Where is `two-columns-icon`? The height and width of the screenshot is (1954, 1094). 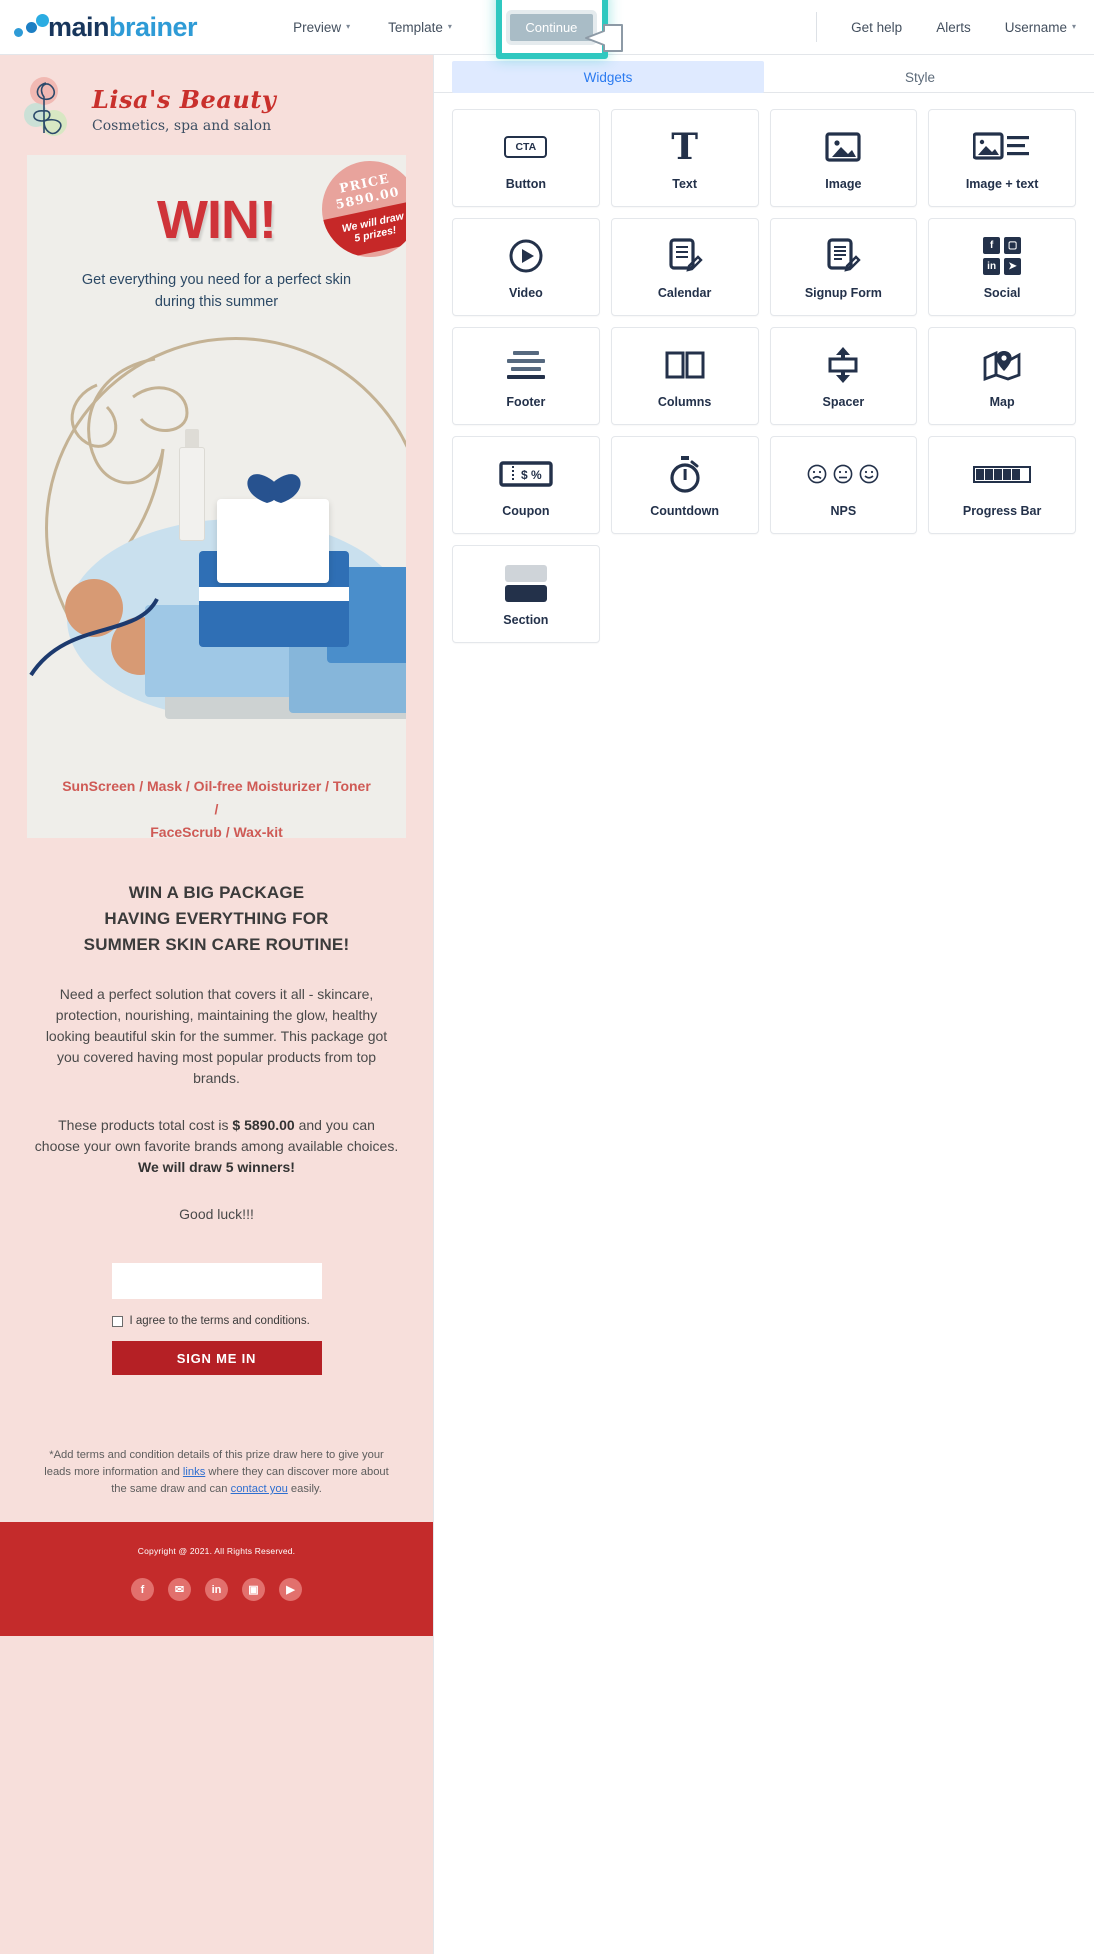 two-columns-icon is located at coordinates (685, 365).